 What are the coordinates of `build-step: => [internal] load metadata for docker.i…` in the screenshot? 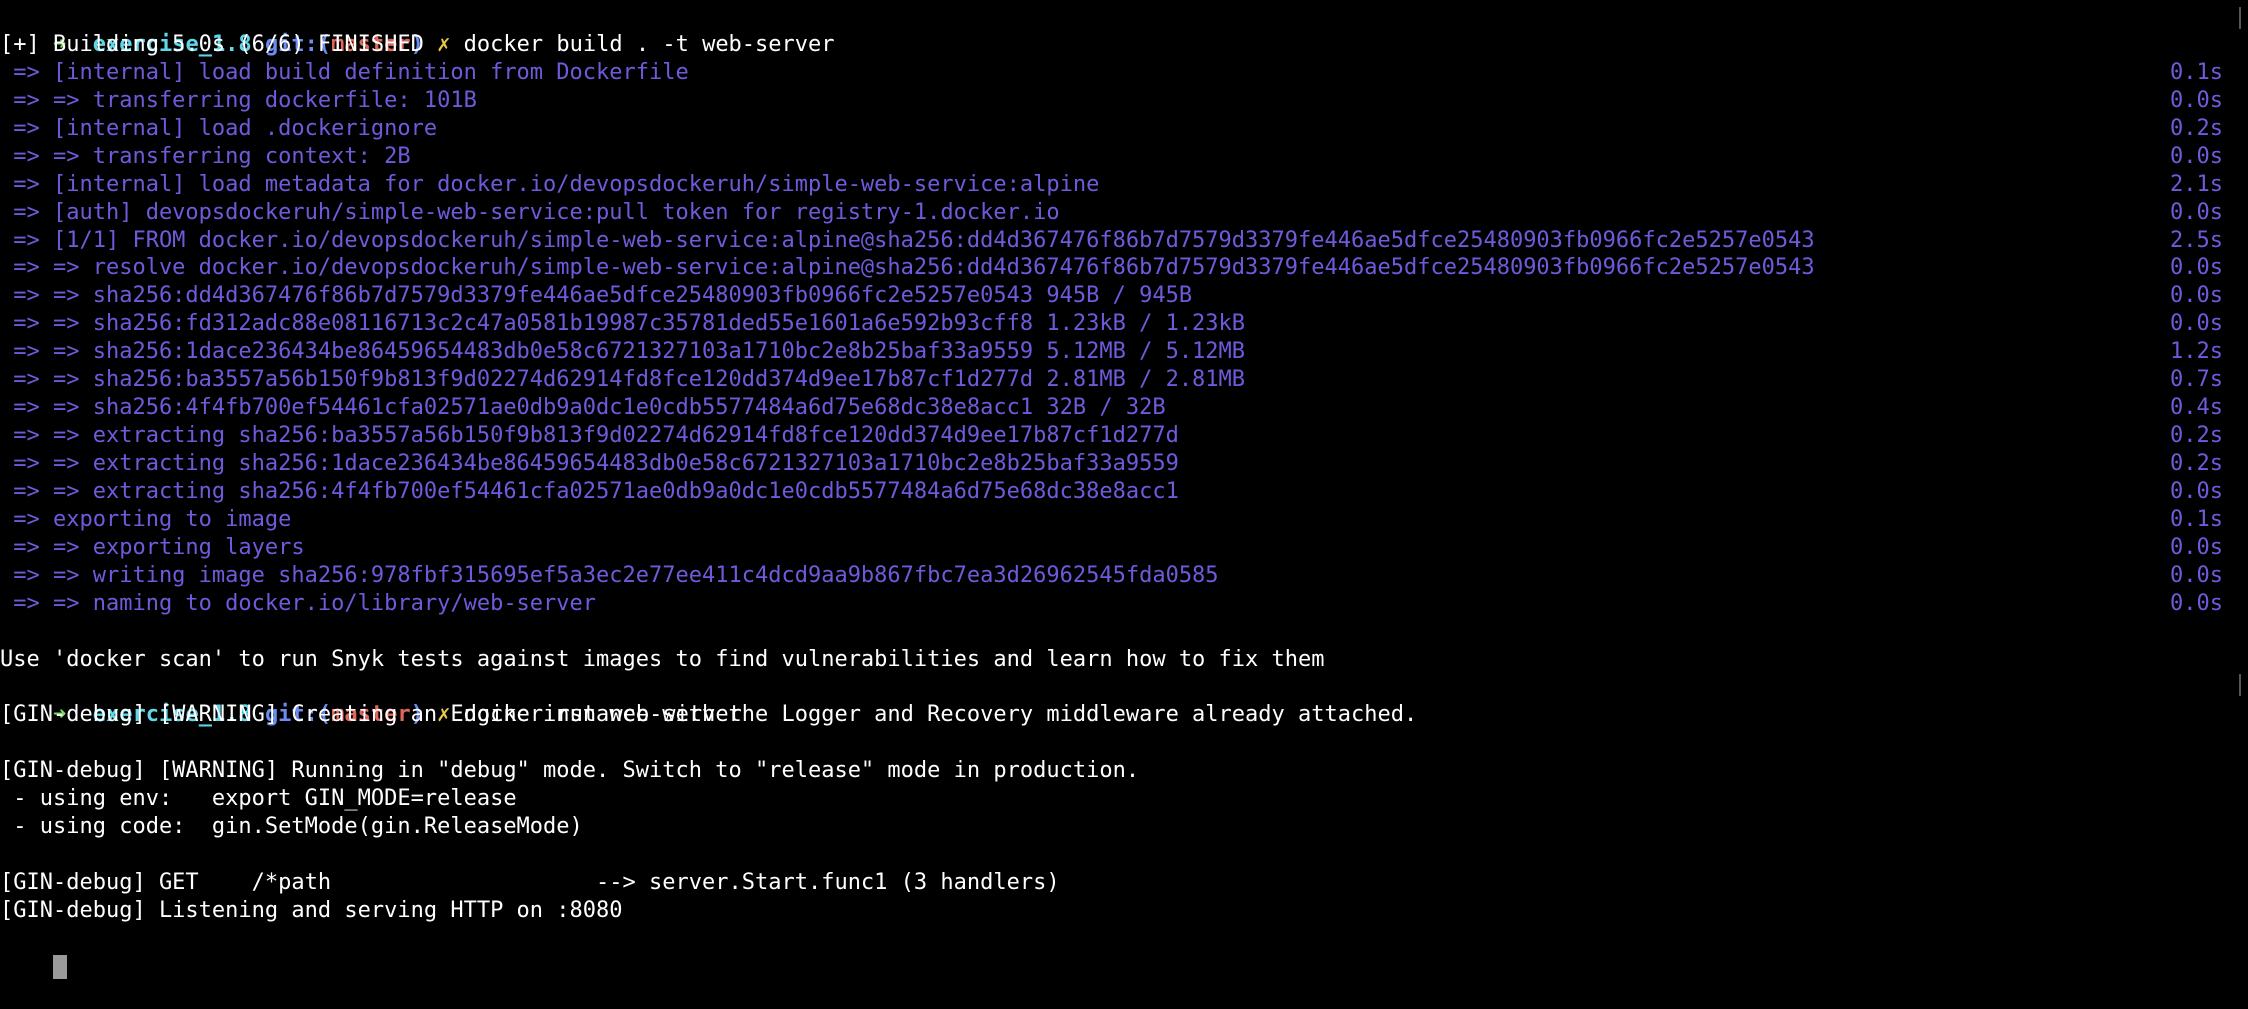 It's located at (1114, 185).